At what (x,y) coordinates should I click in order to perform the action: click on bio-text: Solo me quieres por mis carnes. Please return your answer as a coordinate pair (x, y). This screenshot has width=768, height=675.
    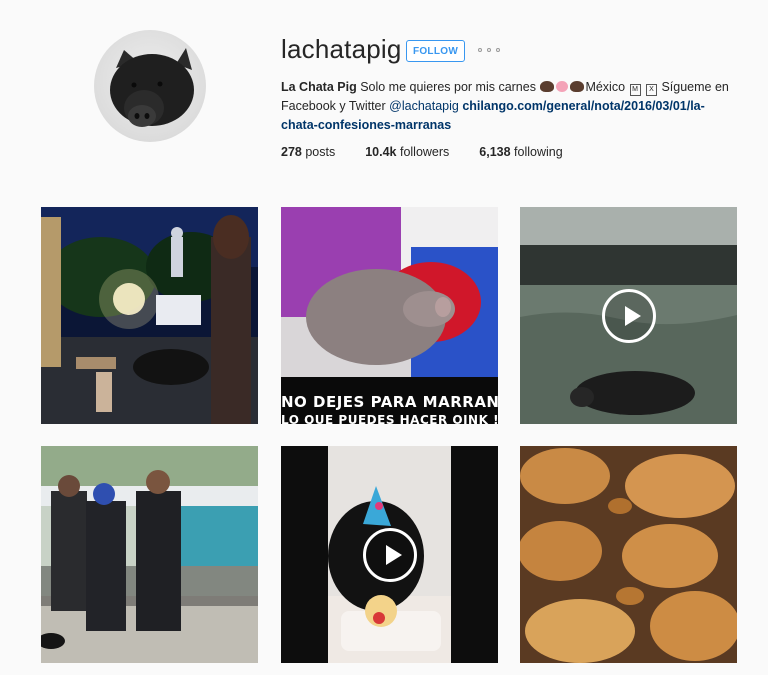
    Looking at the image, I should click on (448, 87).